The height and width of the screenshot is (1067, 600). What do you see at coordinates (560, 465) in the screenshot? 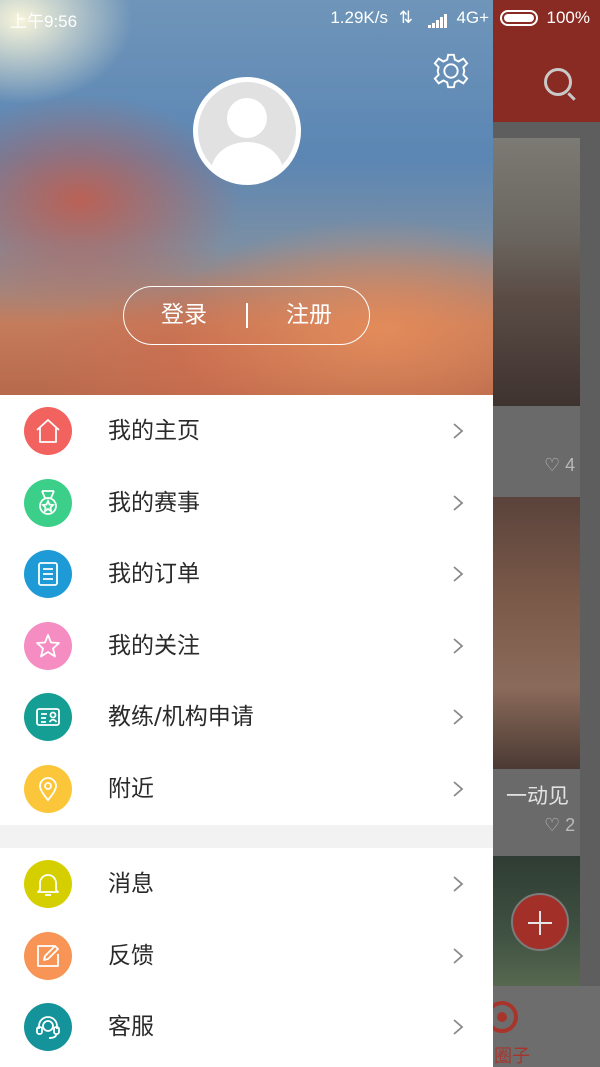
I see `like-count: ♡ 4` at bounding box center [560, 465].